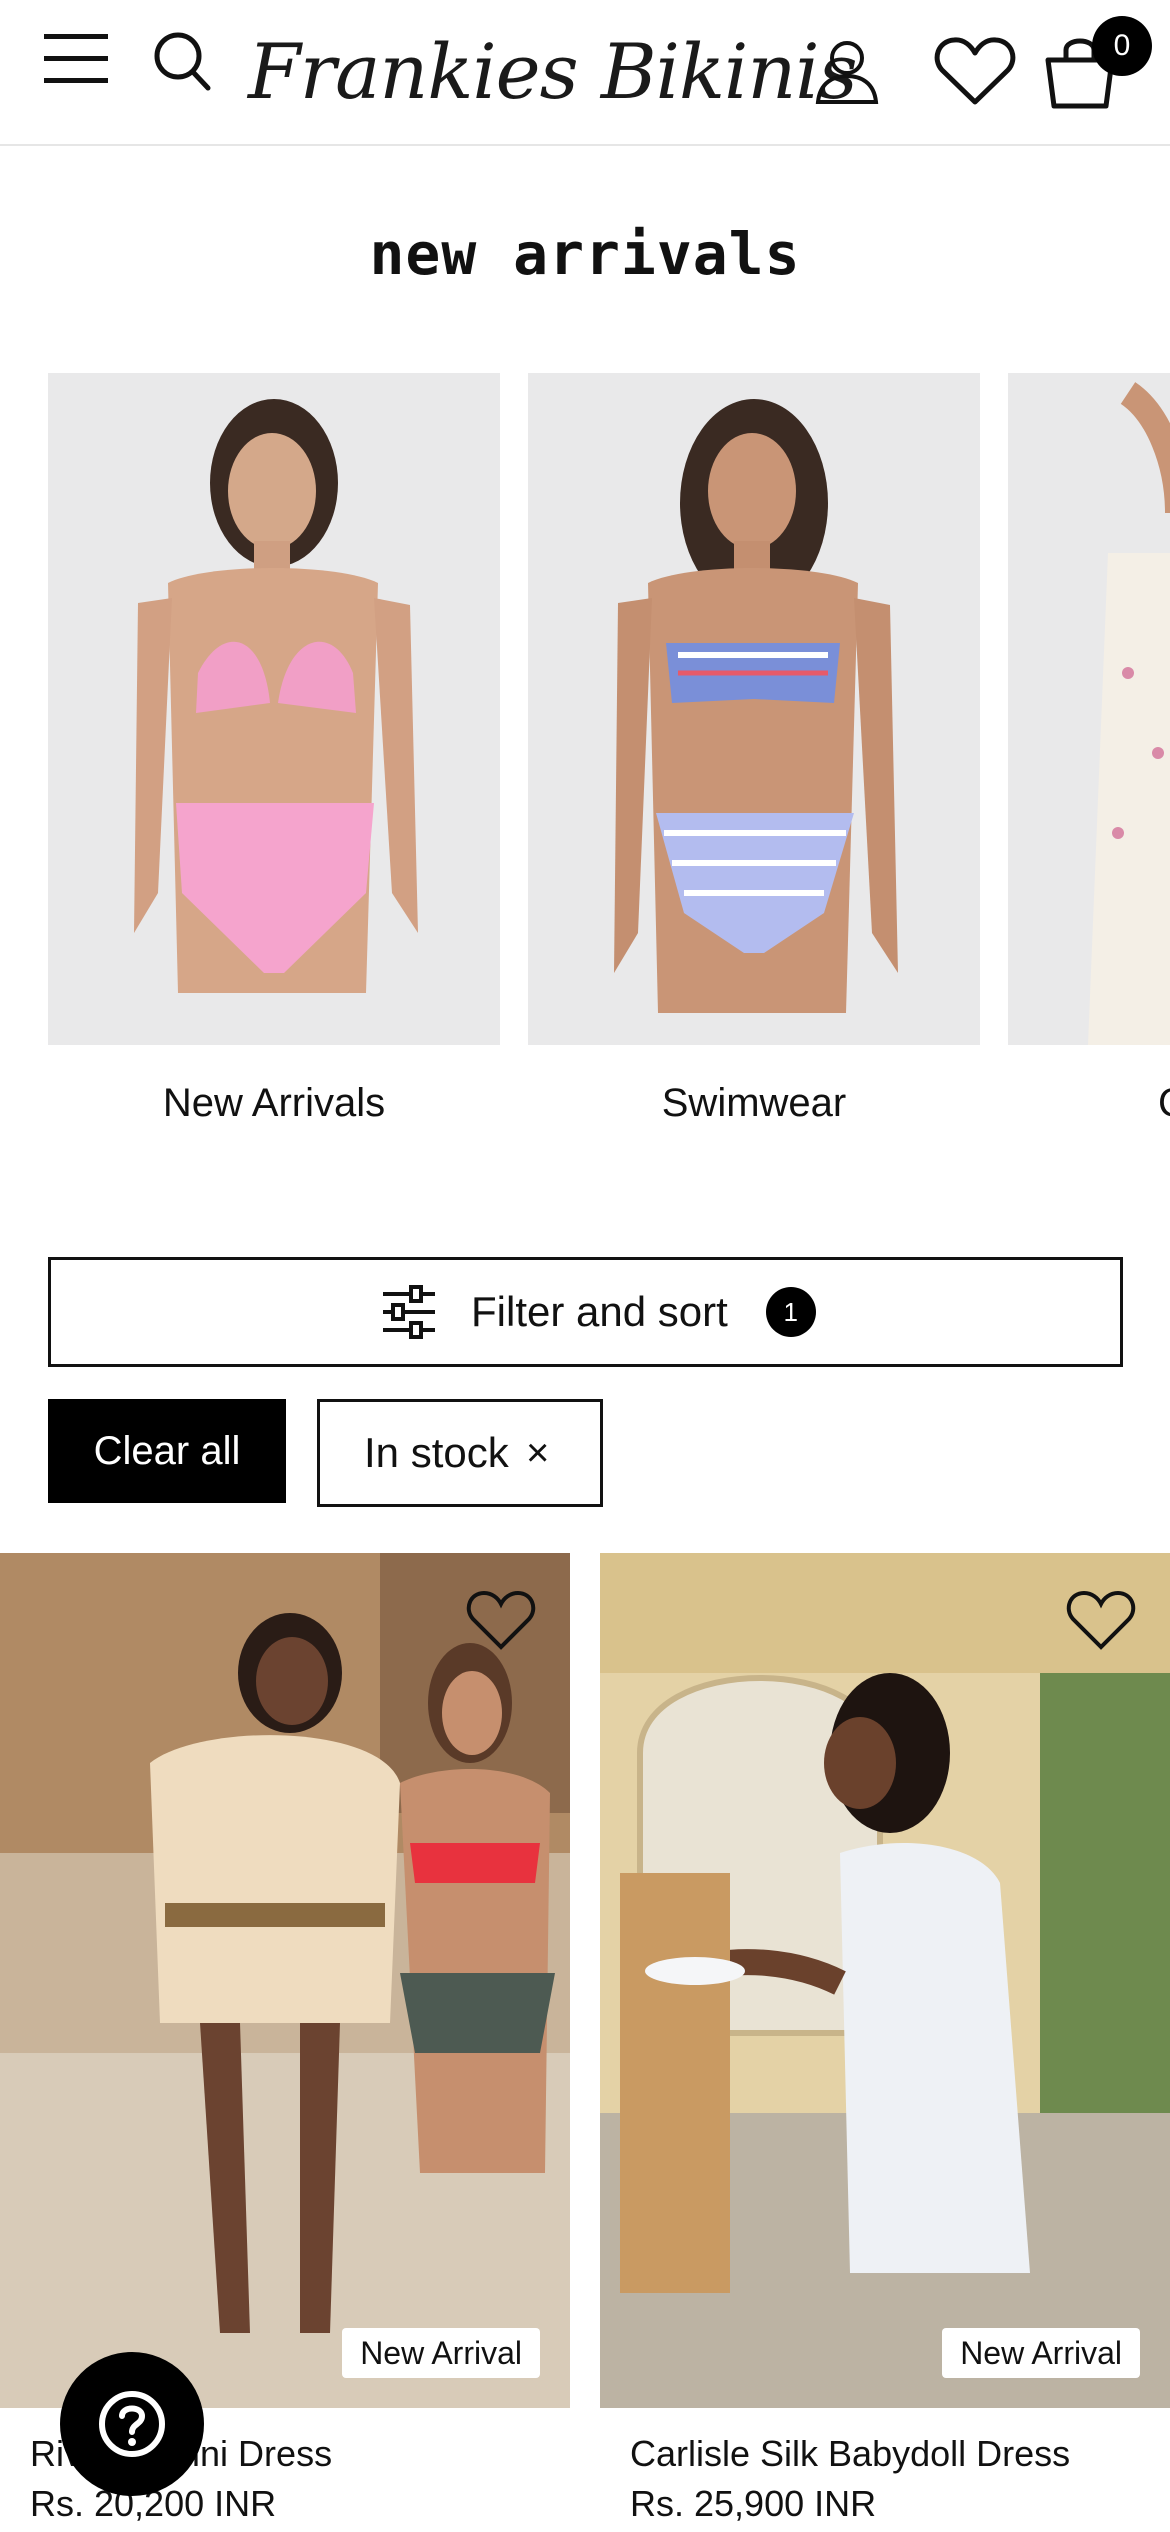  Describe the element at coordinates (436, 1452) in the screenshot. I see `chip-label: In stock` at that location.